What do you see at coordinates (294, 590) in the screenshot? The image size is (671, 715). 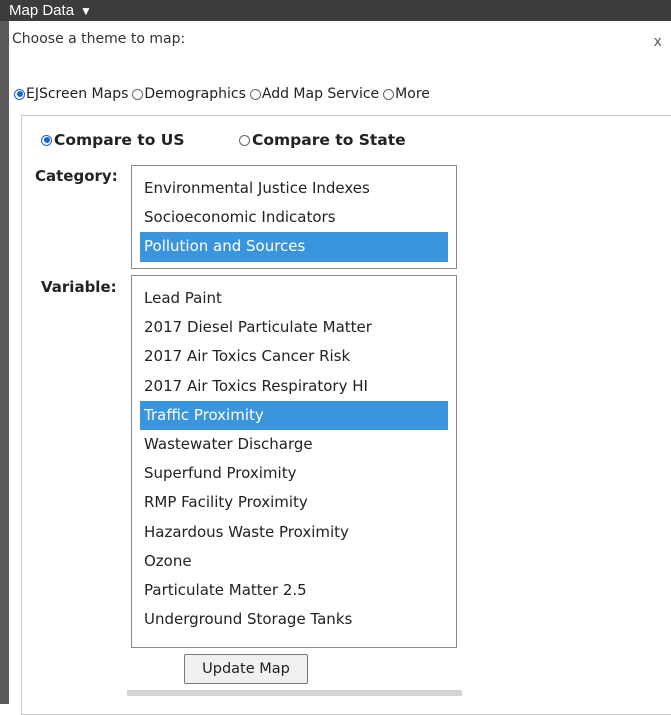 I see `variable-option: Particulate Matter 2.5` at bounding box center [294, 590].